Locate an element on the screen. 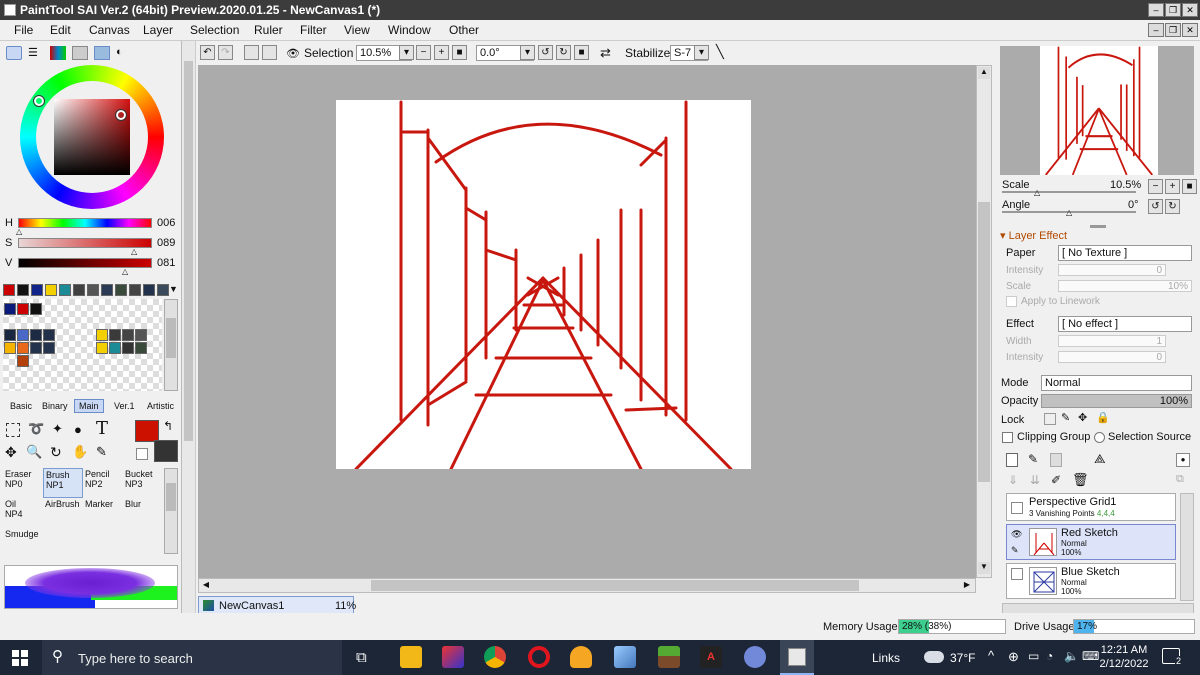  layer-red-sketch: 👁 ✎ Red Sketch Normal 100% is located at coordinates (1091, 542).